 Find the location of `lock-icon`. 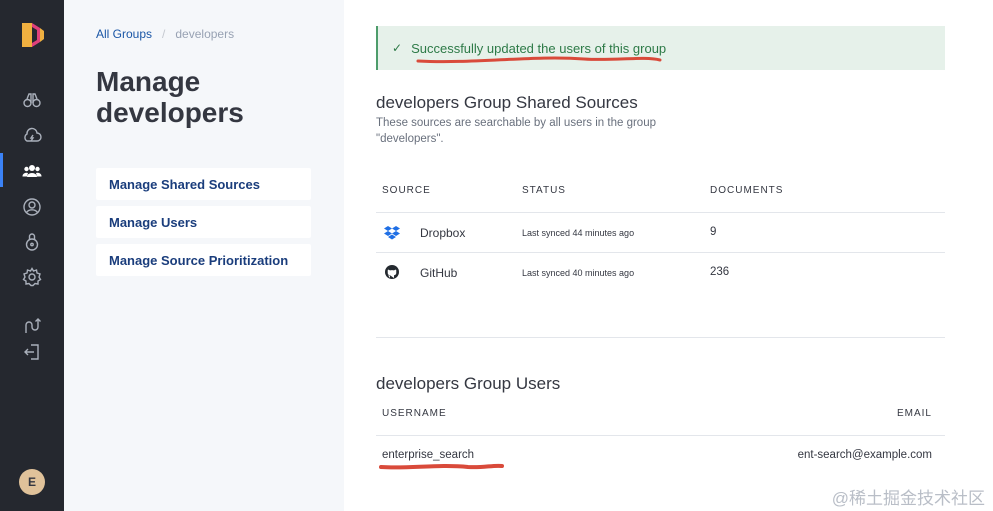

lock-icon is located at coordinates (32, 242).